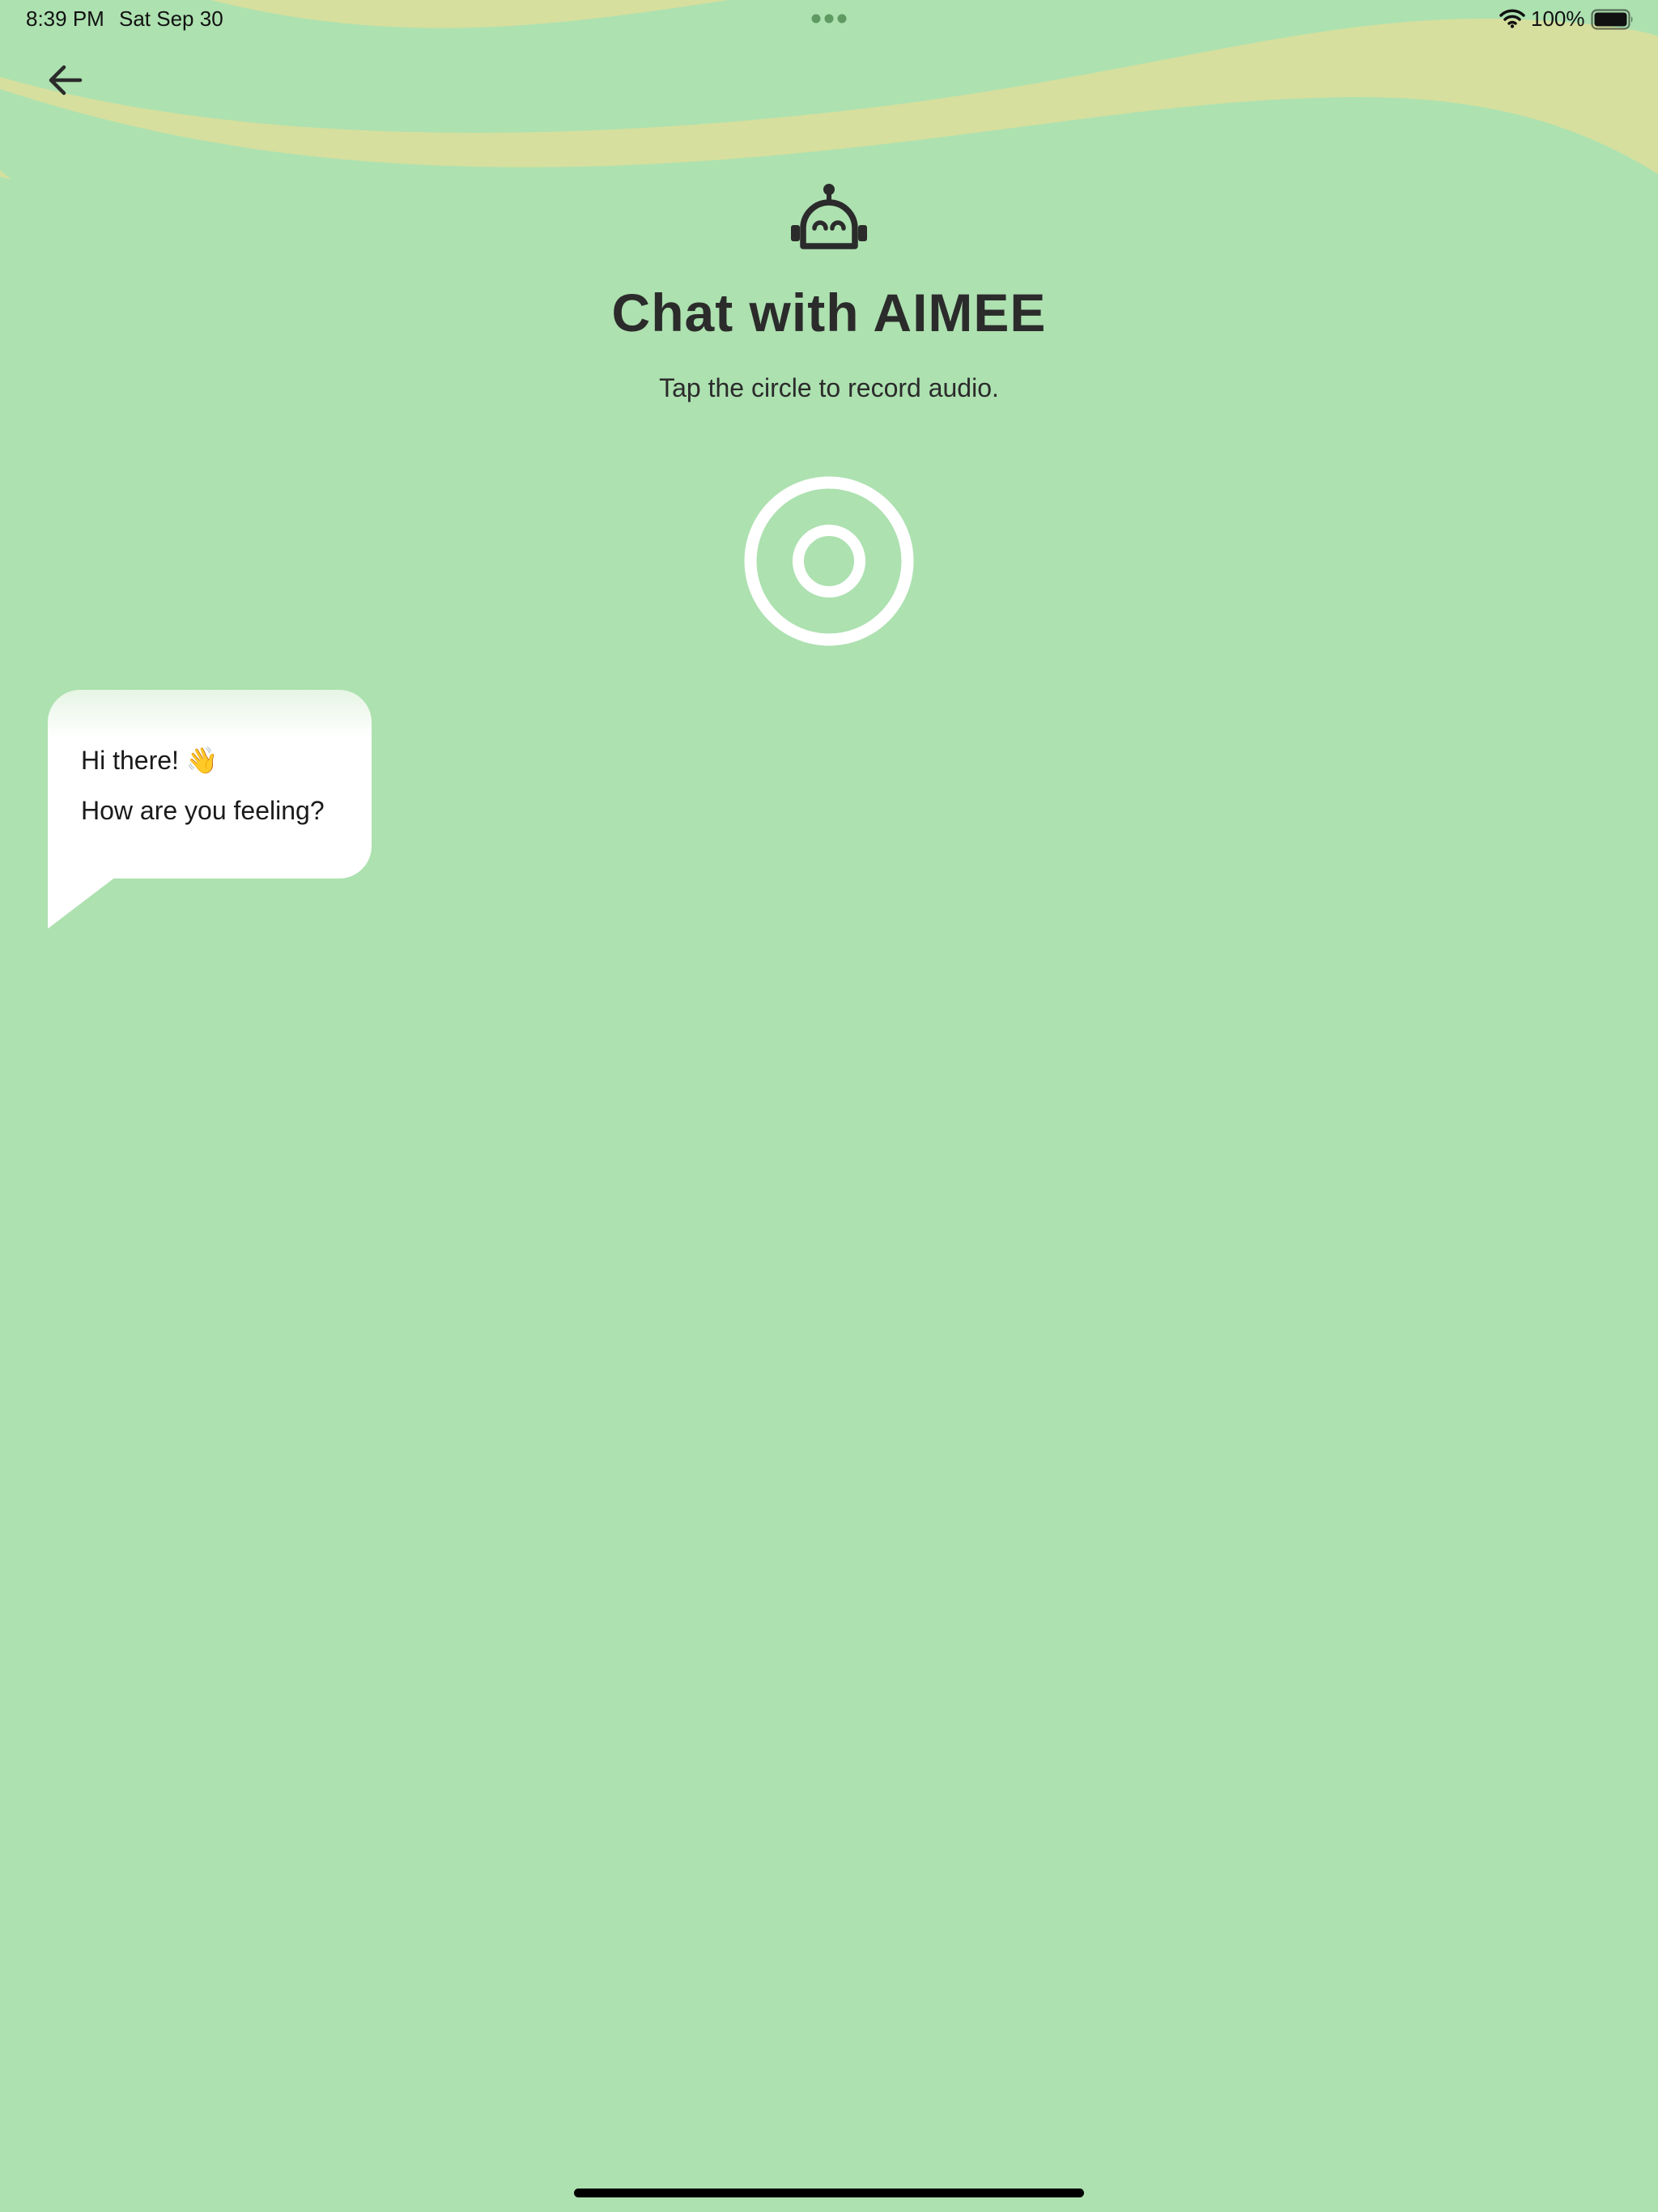  Describe the element at coordinates (82, 903) in the screenshot. I see `chat-bubble-tail` at that location.